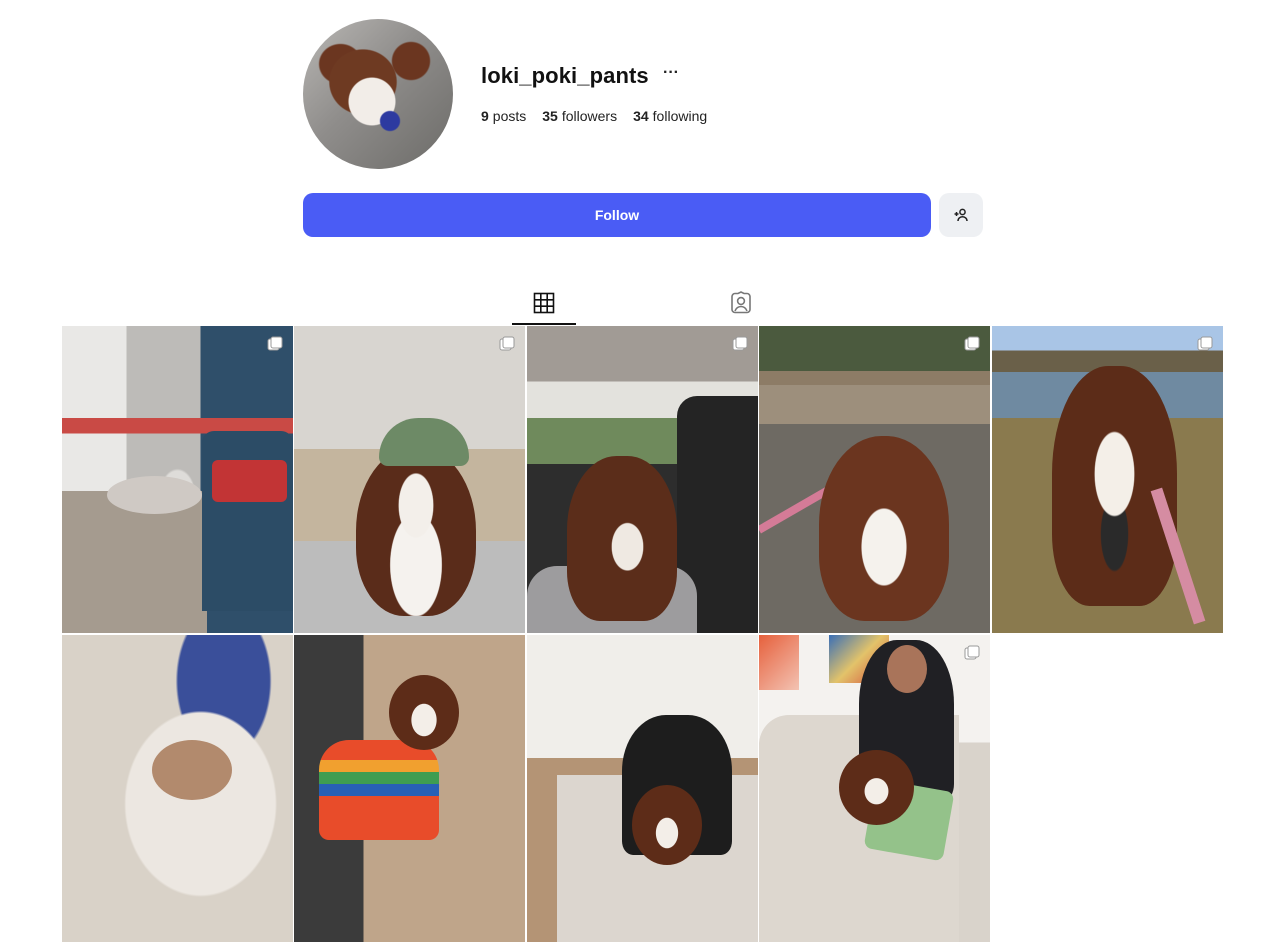  Describe the element at coordinates (617, 215) in the screenshot. I see `follow-button: Follow` at that location.